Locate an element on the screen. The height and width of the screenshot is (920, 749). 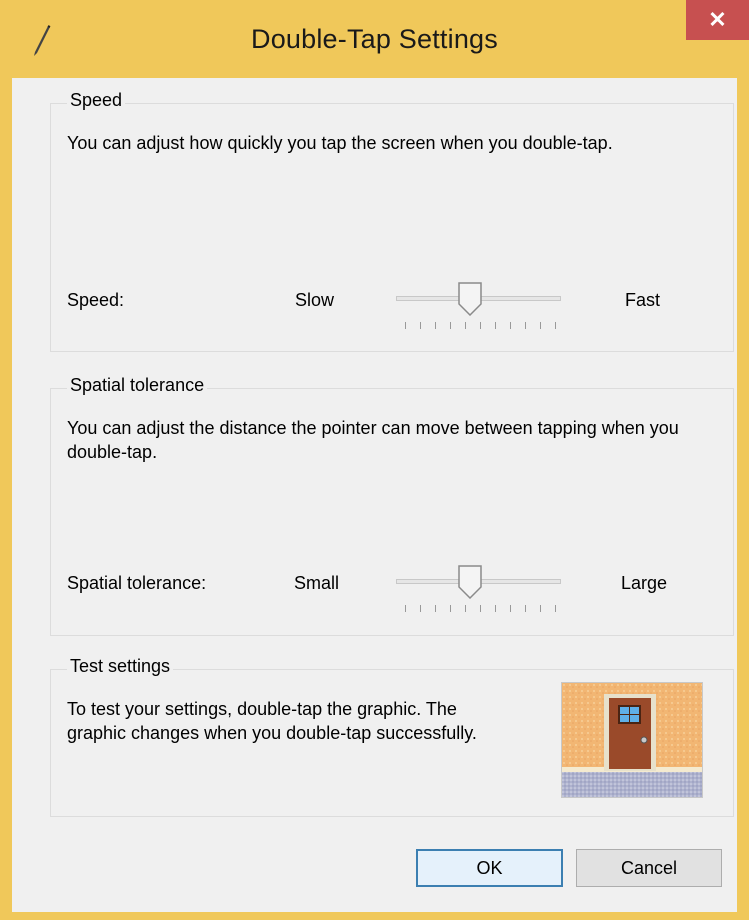
spatial-tolerance-large-label: Large is located at coordinates (644, 583).